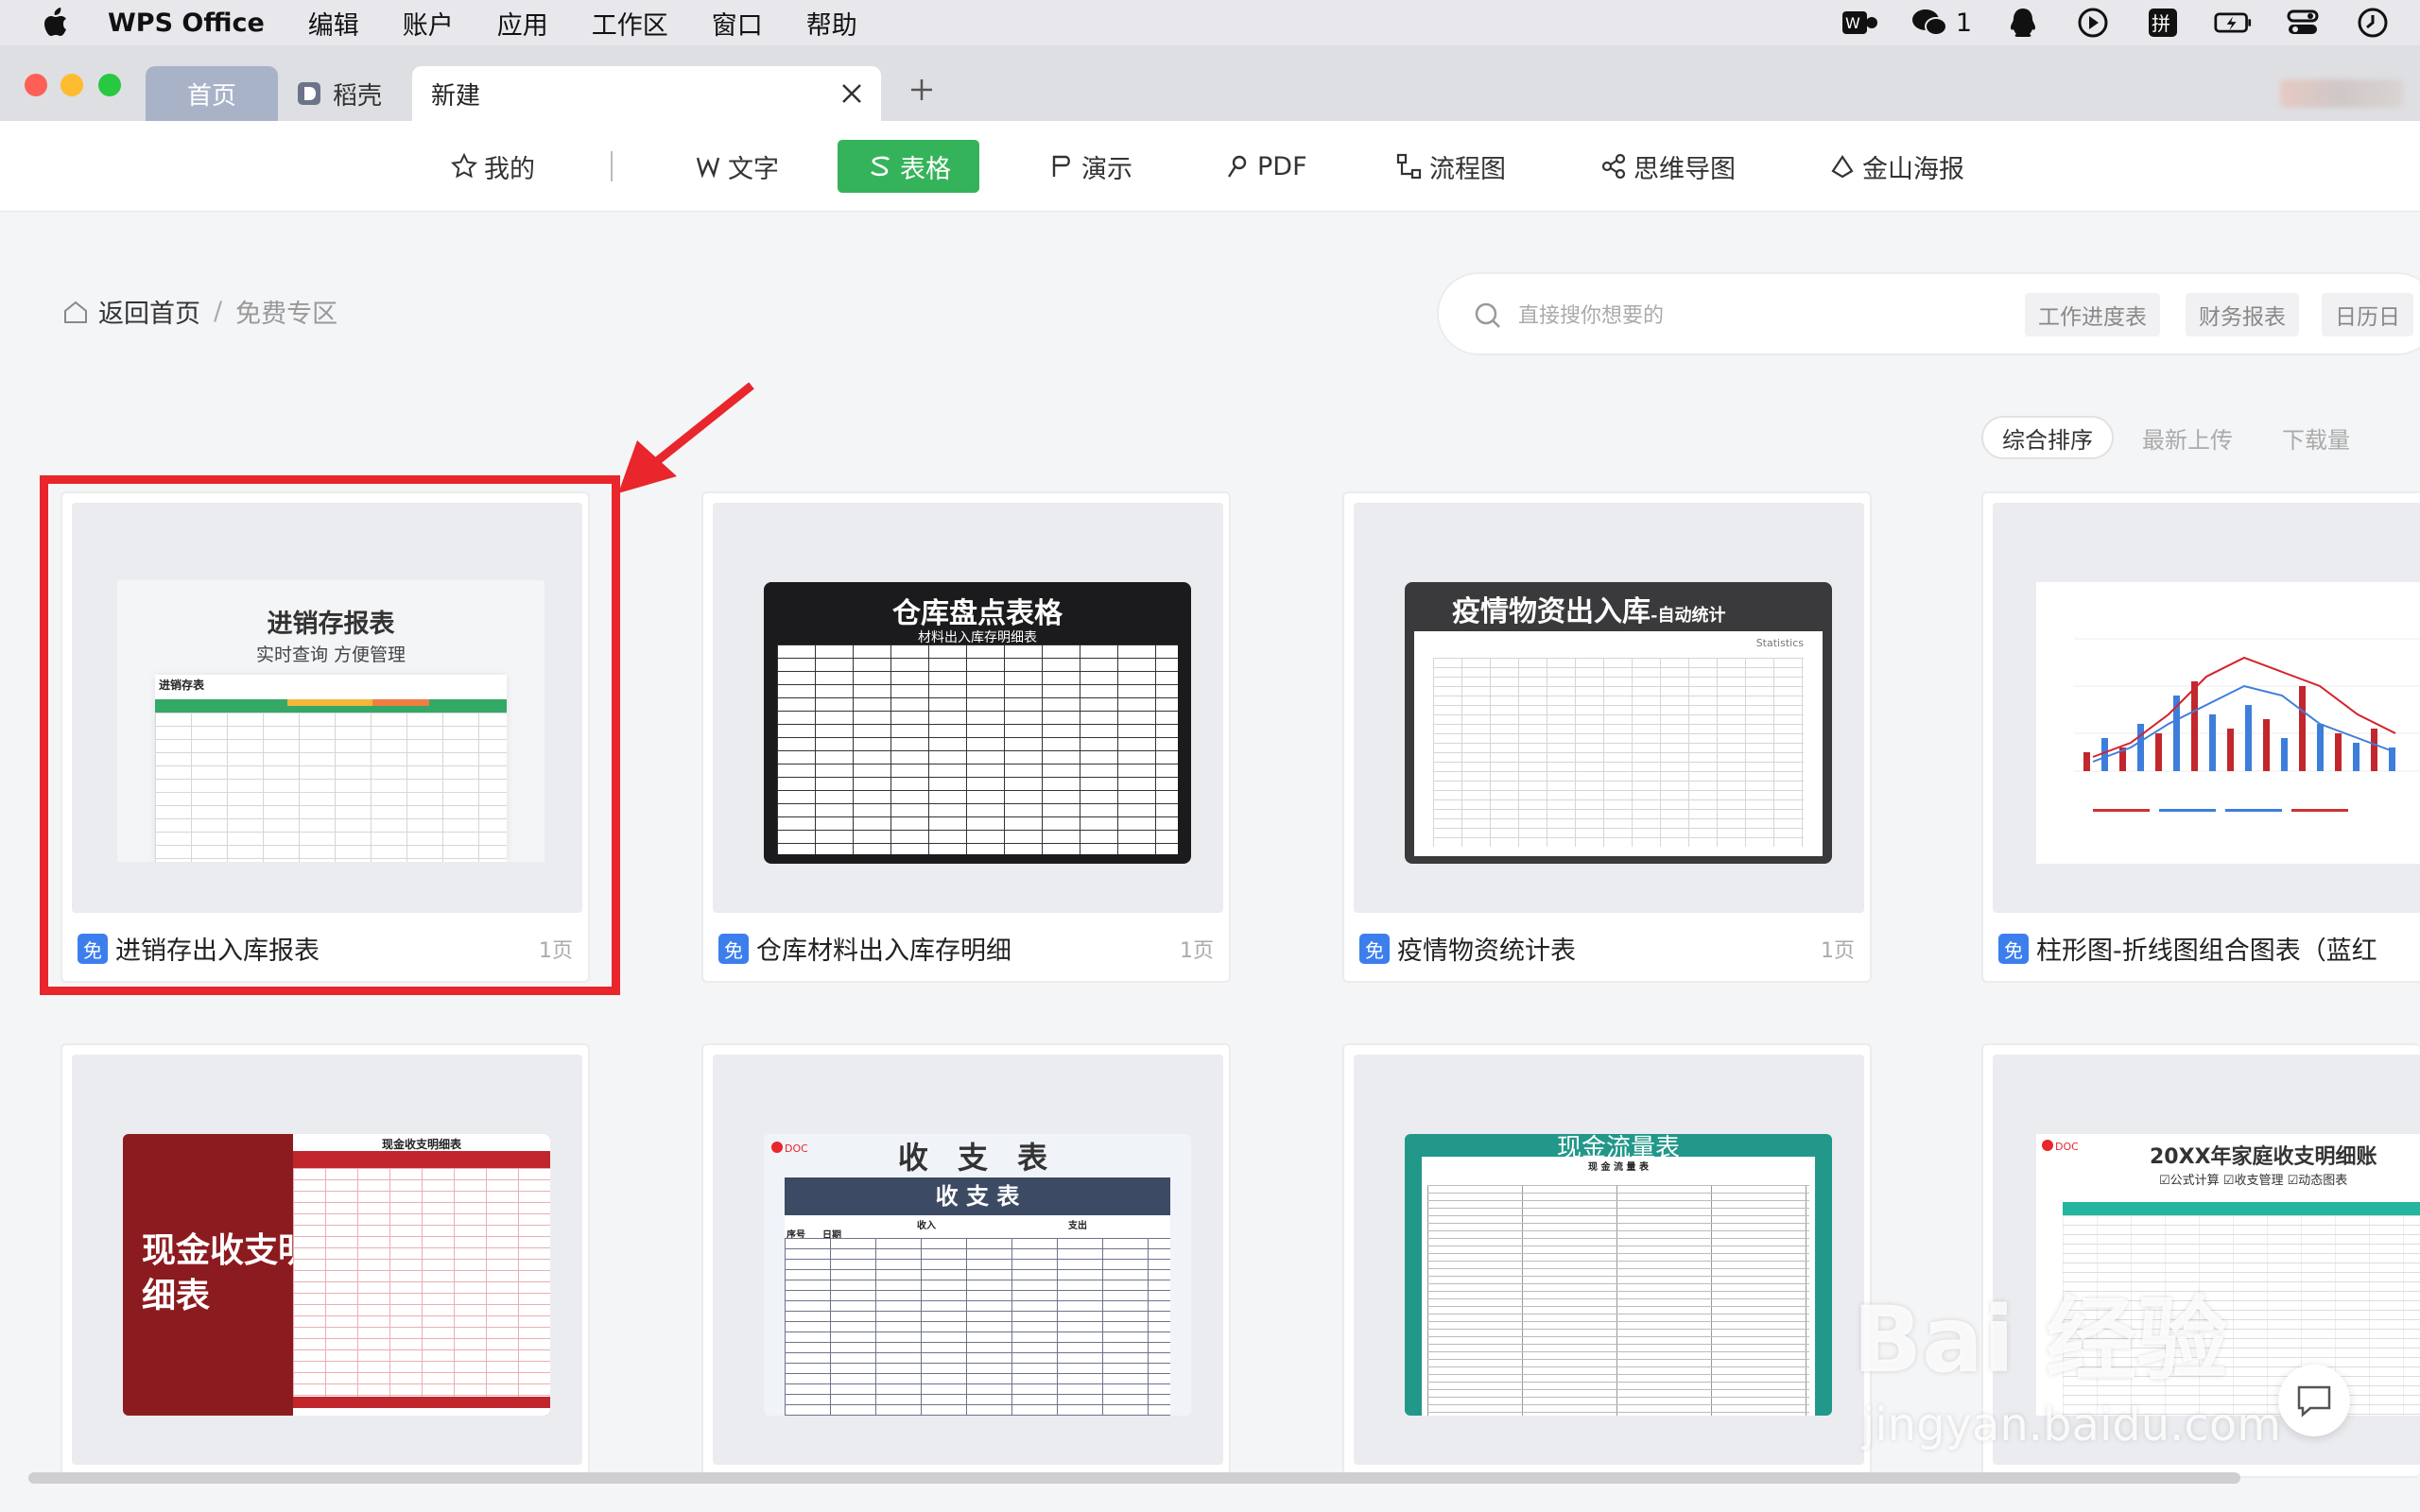 This screenshot has height=1512, width=2420. What do you see at coordinates (149, 311) in the screenshot?
I see `breadcrumb-home-link: 返回首页` at bounding box center [149, 311].